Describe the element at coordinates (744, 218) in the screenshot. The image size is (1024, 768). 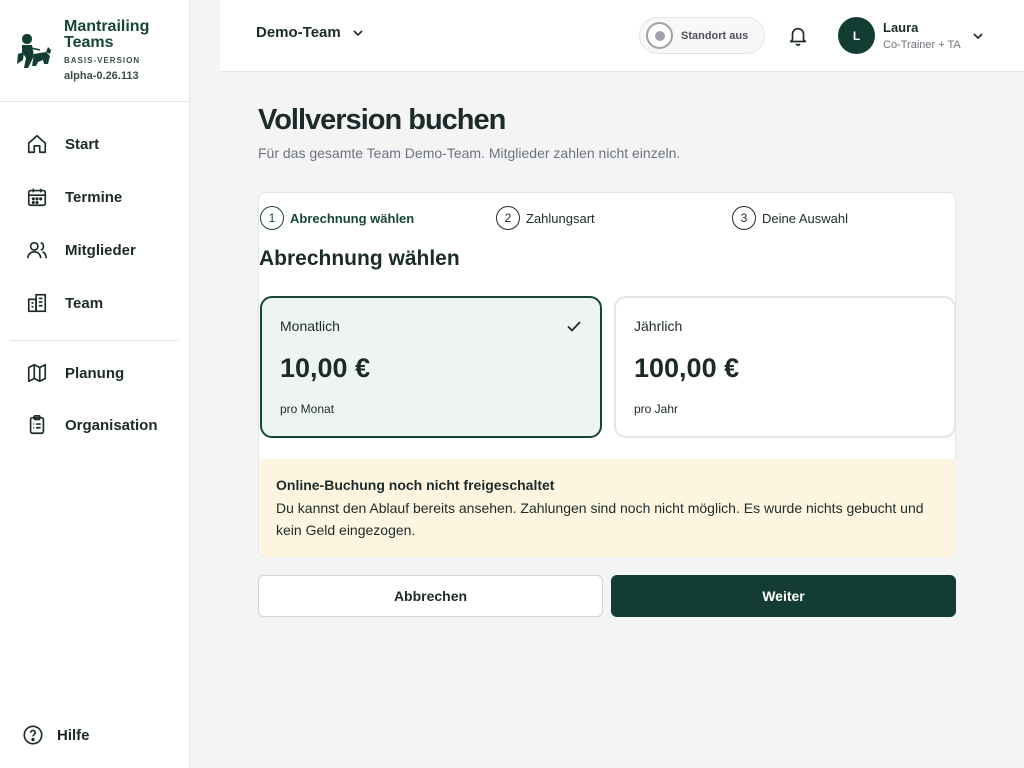
I see `step-number: 3` at that location.